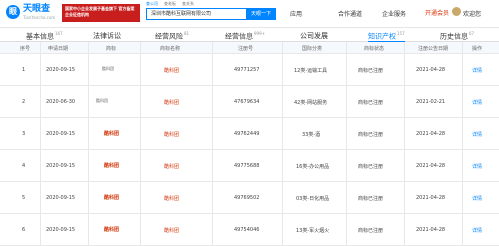 Image resolution: width=499 pixels, height=246 pixels. What do you see at coordinates (152, 4) in the screenshot?
I see `search-tab-company: 查公司` at bounding box center [152, 4].